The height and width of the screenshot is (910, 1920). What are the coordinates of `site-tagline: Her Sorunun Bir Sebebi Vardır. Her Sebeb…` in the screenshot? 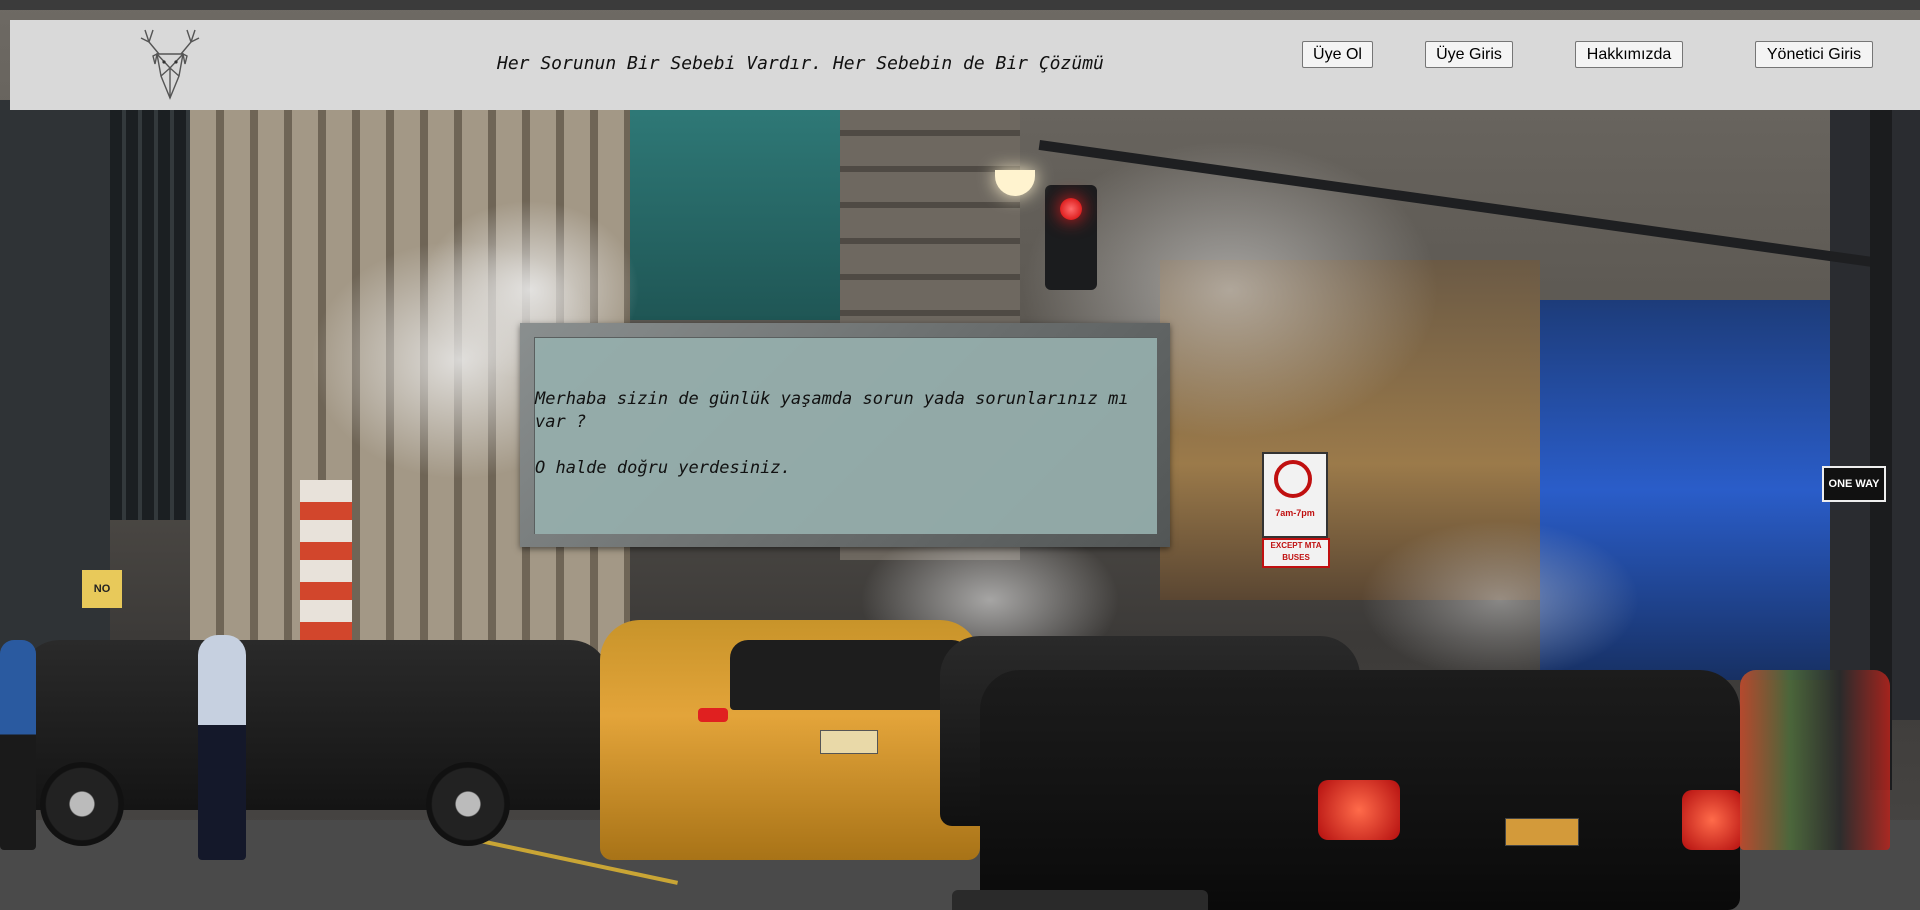 It's located at (800, 63).